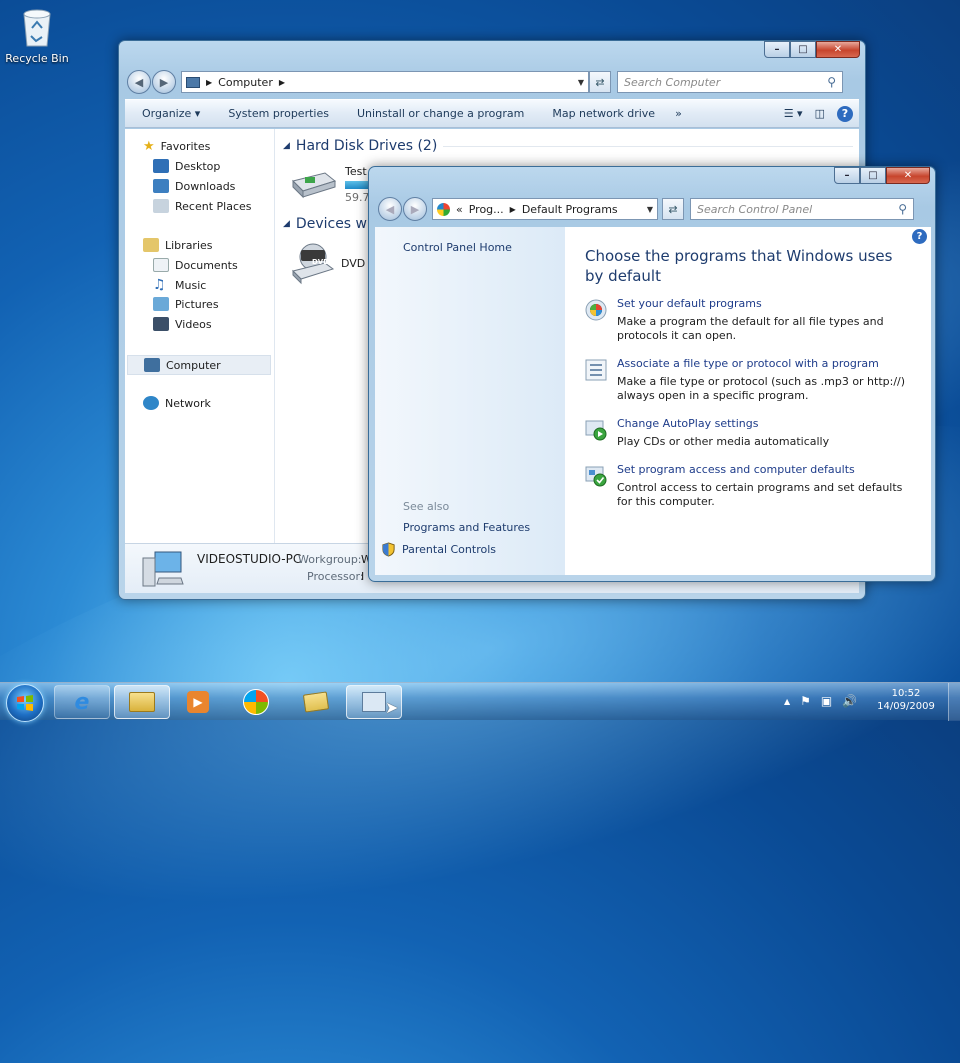 Image resolution: width=960 pixels, height=1063 pixels. Describe the element at coordinates (198, 702) in the screenshot. I see `taskbar-media-player: ▶` at that location.